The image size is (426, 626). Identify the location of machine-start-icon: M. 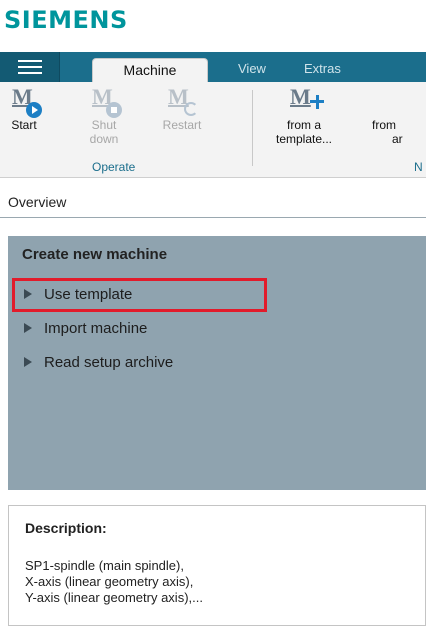
(24, 101).